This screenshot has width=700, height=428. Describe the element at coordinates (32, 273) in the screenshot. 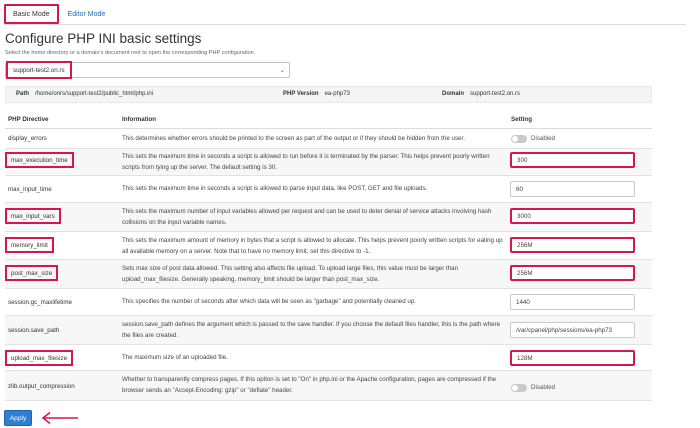

I see `directive-name: post_max_size` at that location.